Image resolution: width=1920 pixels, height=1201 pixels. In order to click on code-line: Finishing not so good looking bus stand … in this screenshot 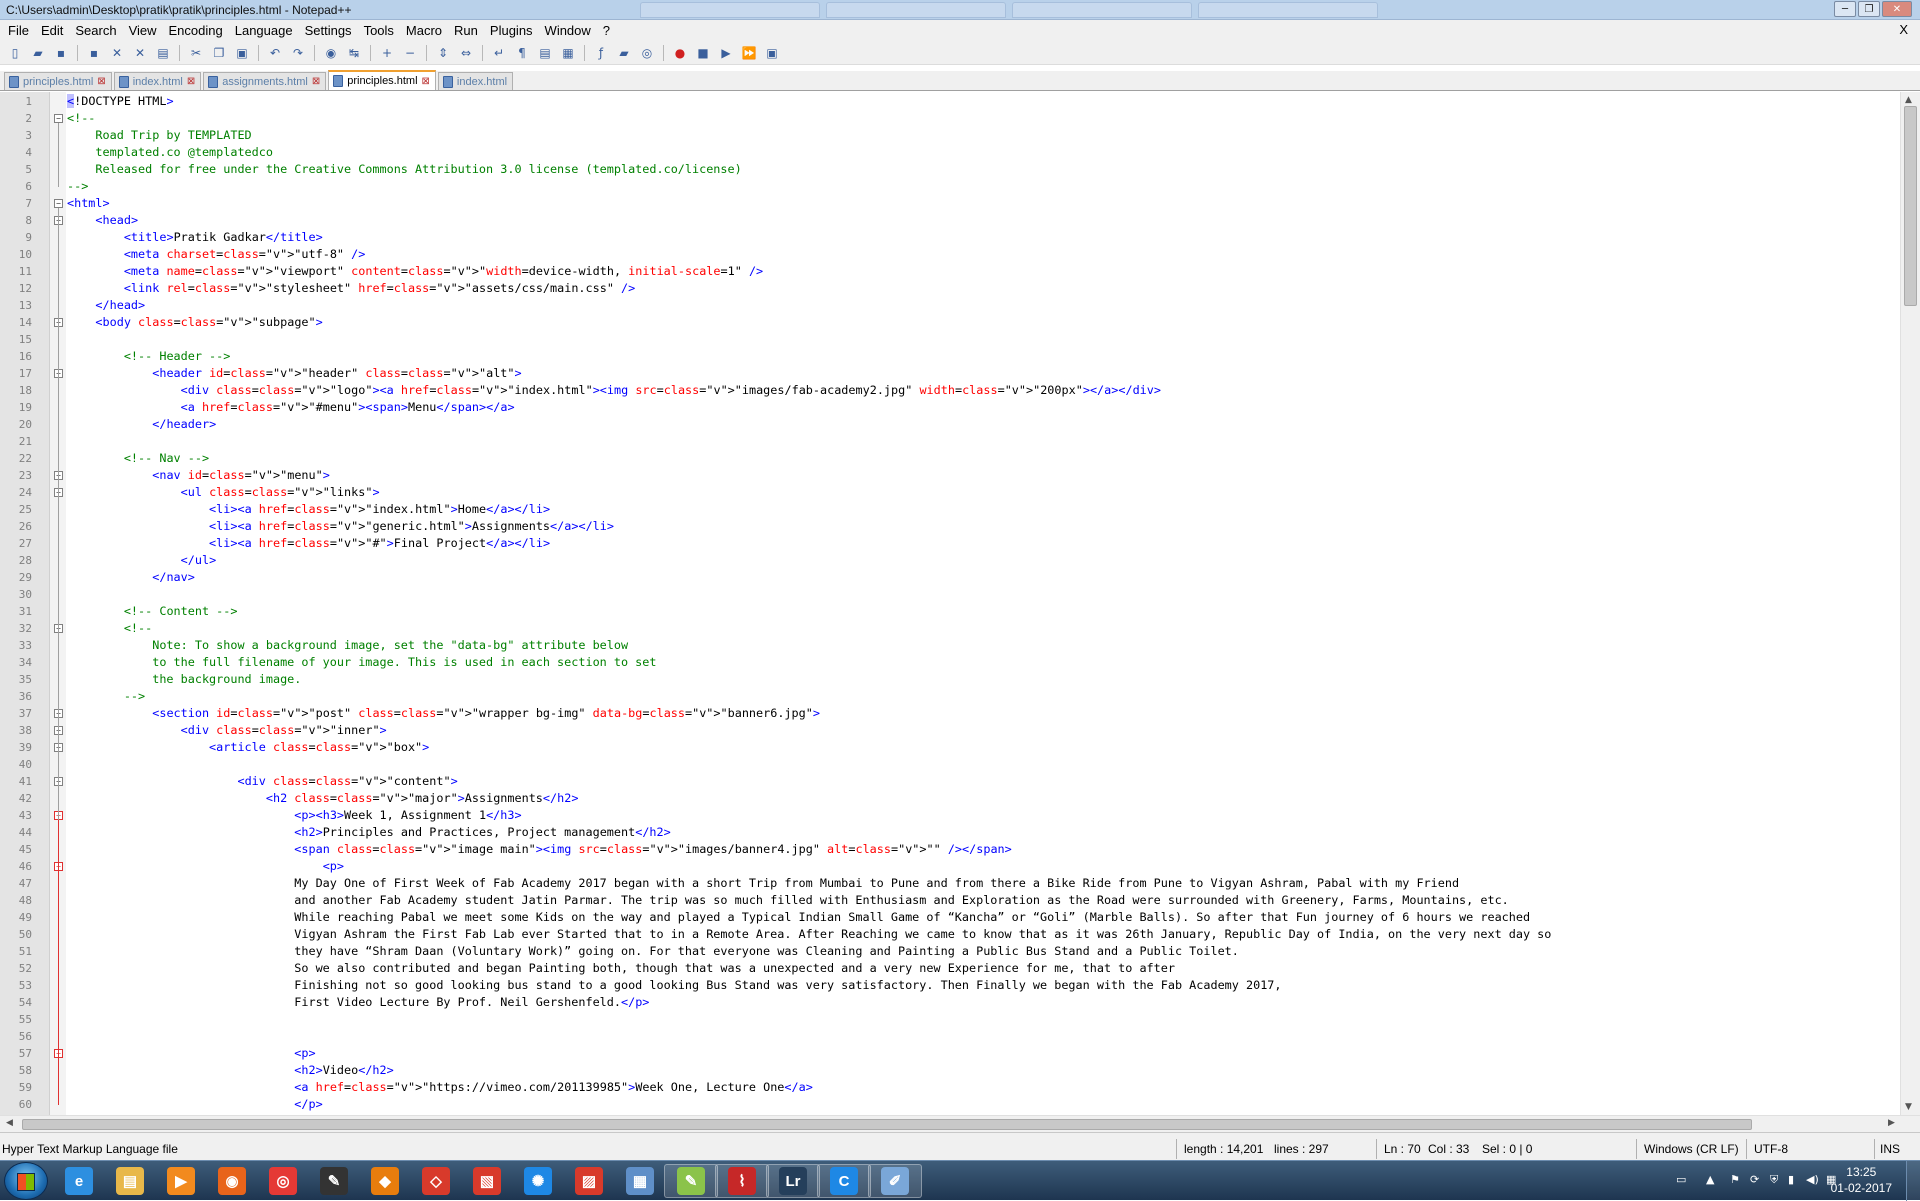, I will do `click(674, 985)`.